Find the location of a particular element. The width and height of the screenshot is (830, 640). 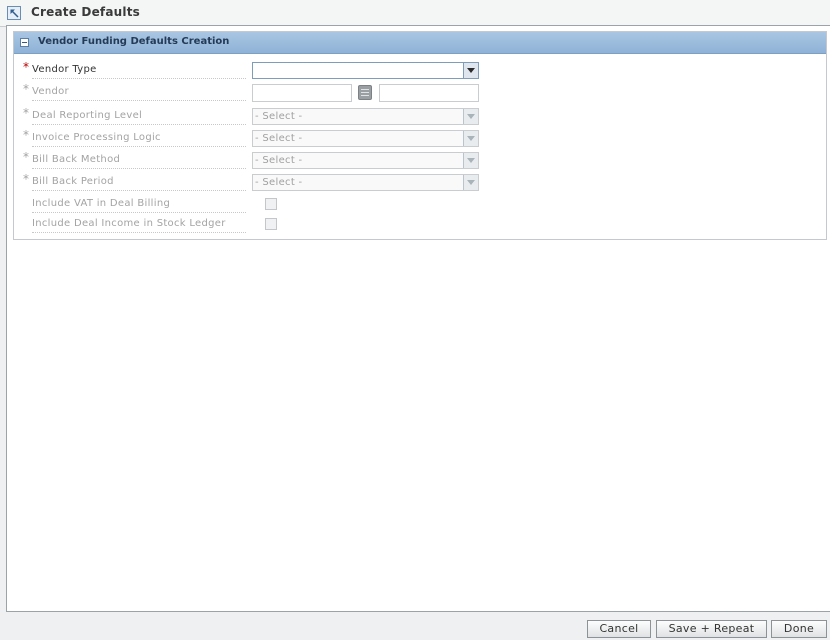

include-deal-income-row: Include Deal Income in Stock Ledger is located at coordinates (413, 225).